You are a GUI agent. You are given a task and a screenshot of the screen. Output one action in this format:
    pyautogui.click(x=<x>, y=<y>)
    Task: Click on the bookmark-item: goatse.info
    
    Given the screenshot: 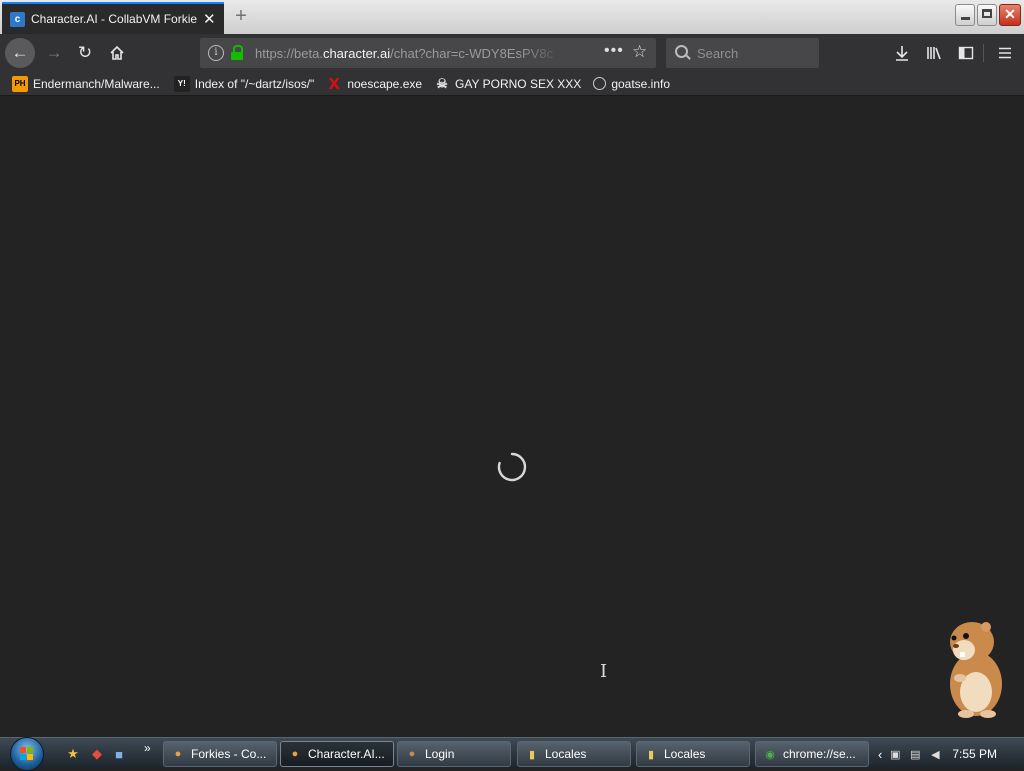 What is the action you would take?
    pyautogui.click(x=631, y=84)
    